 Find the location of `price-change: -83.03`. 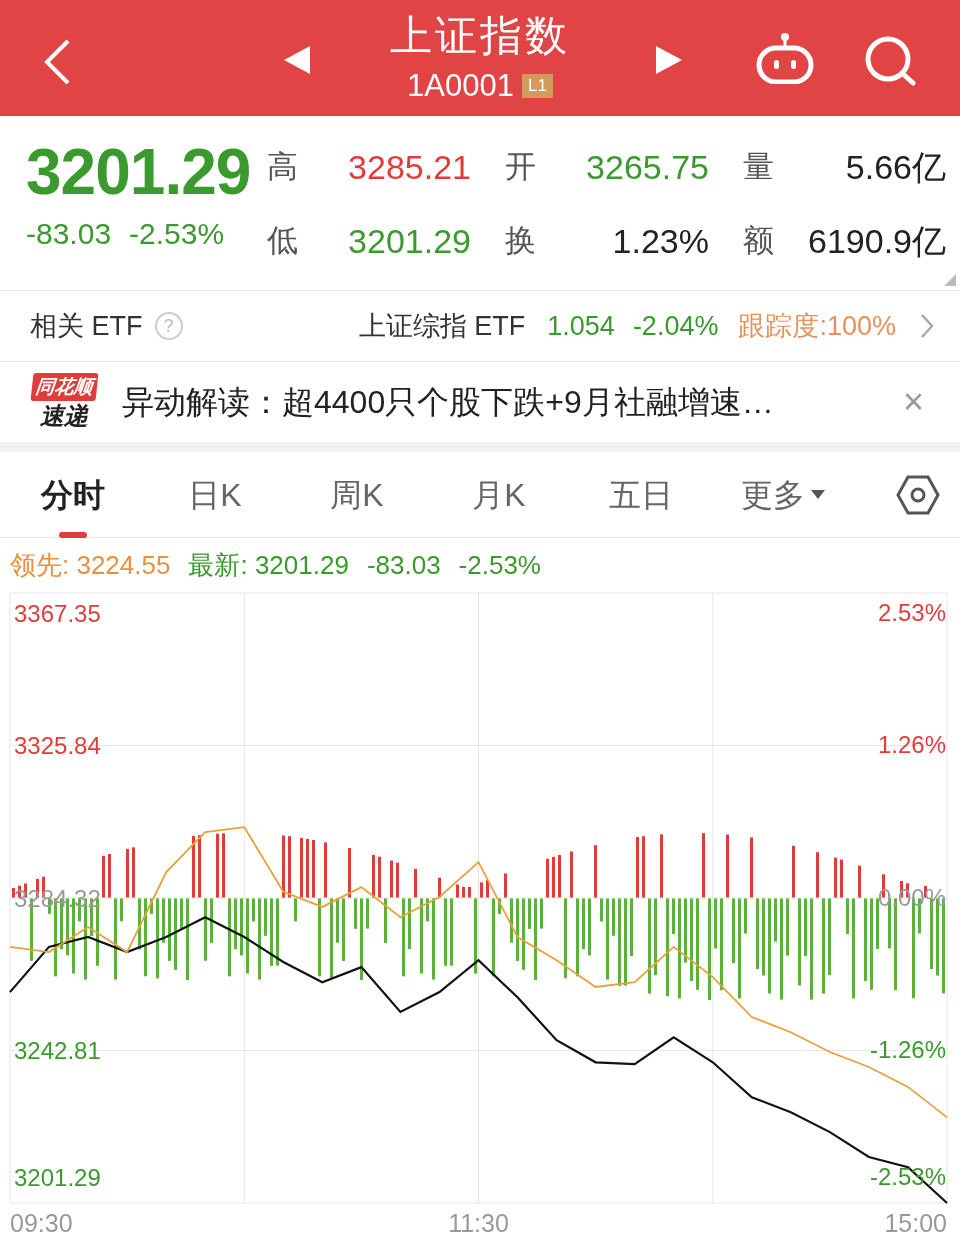

price-change: -83.03 is located at coordinates (69, 234).